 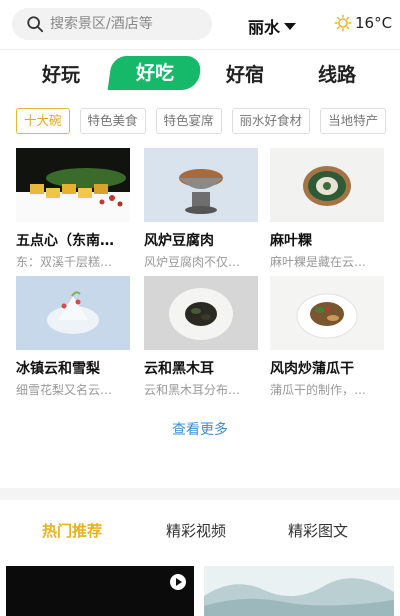 I want to click on feed-tabs: 热门推荐 精彩视频 精彩图文, so click(x=200, y=535).